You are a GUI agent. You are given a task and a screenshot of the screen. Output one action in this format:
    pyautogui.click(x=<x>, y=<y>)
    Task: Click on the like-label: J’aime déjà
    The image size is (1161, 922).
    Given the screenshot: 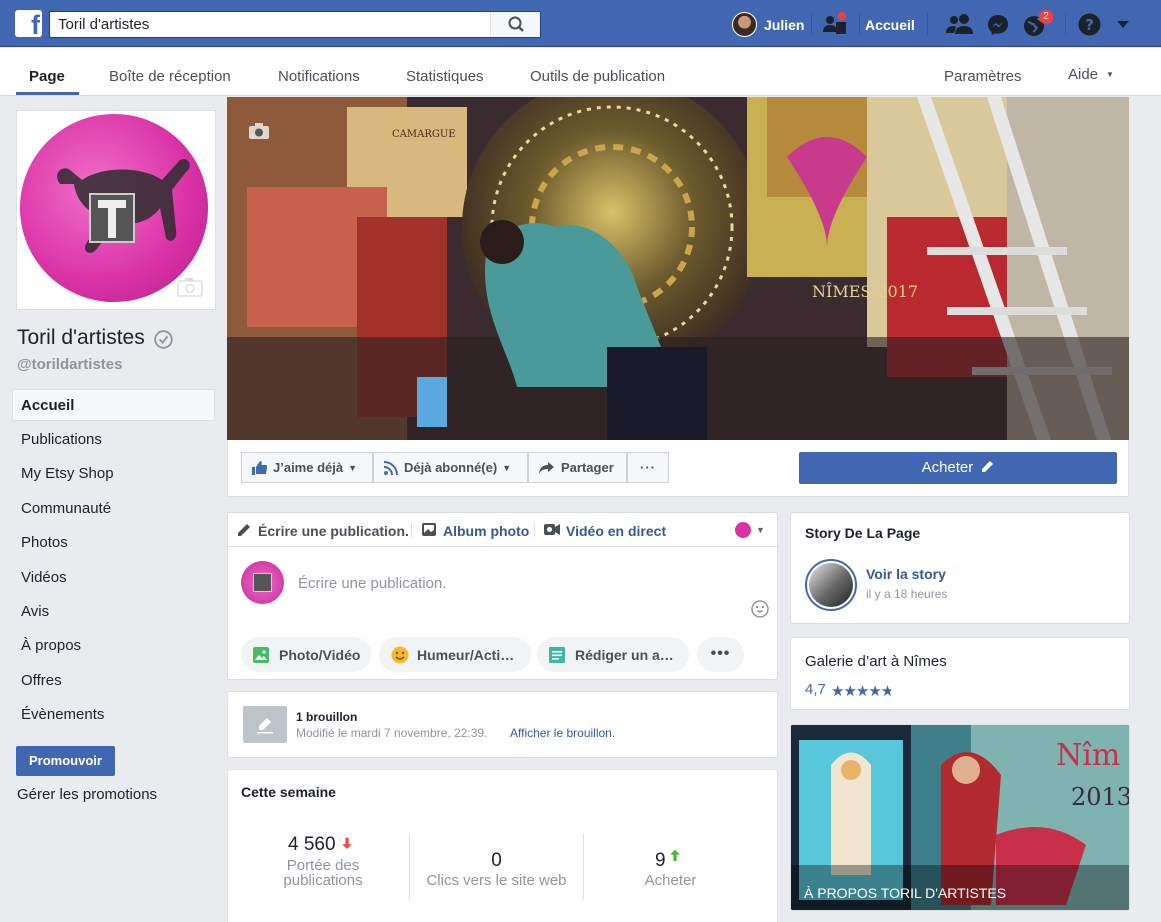 What is the action you would take?
    pyautogui.click(x=308, y=467)
    